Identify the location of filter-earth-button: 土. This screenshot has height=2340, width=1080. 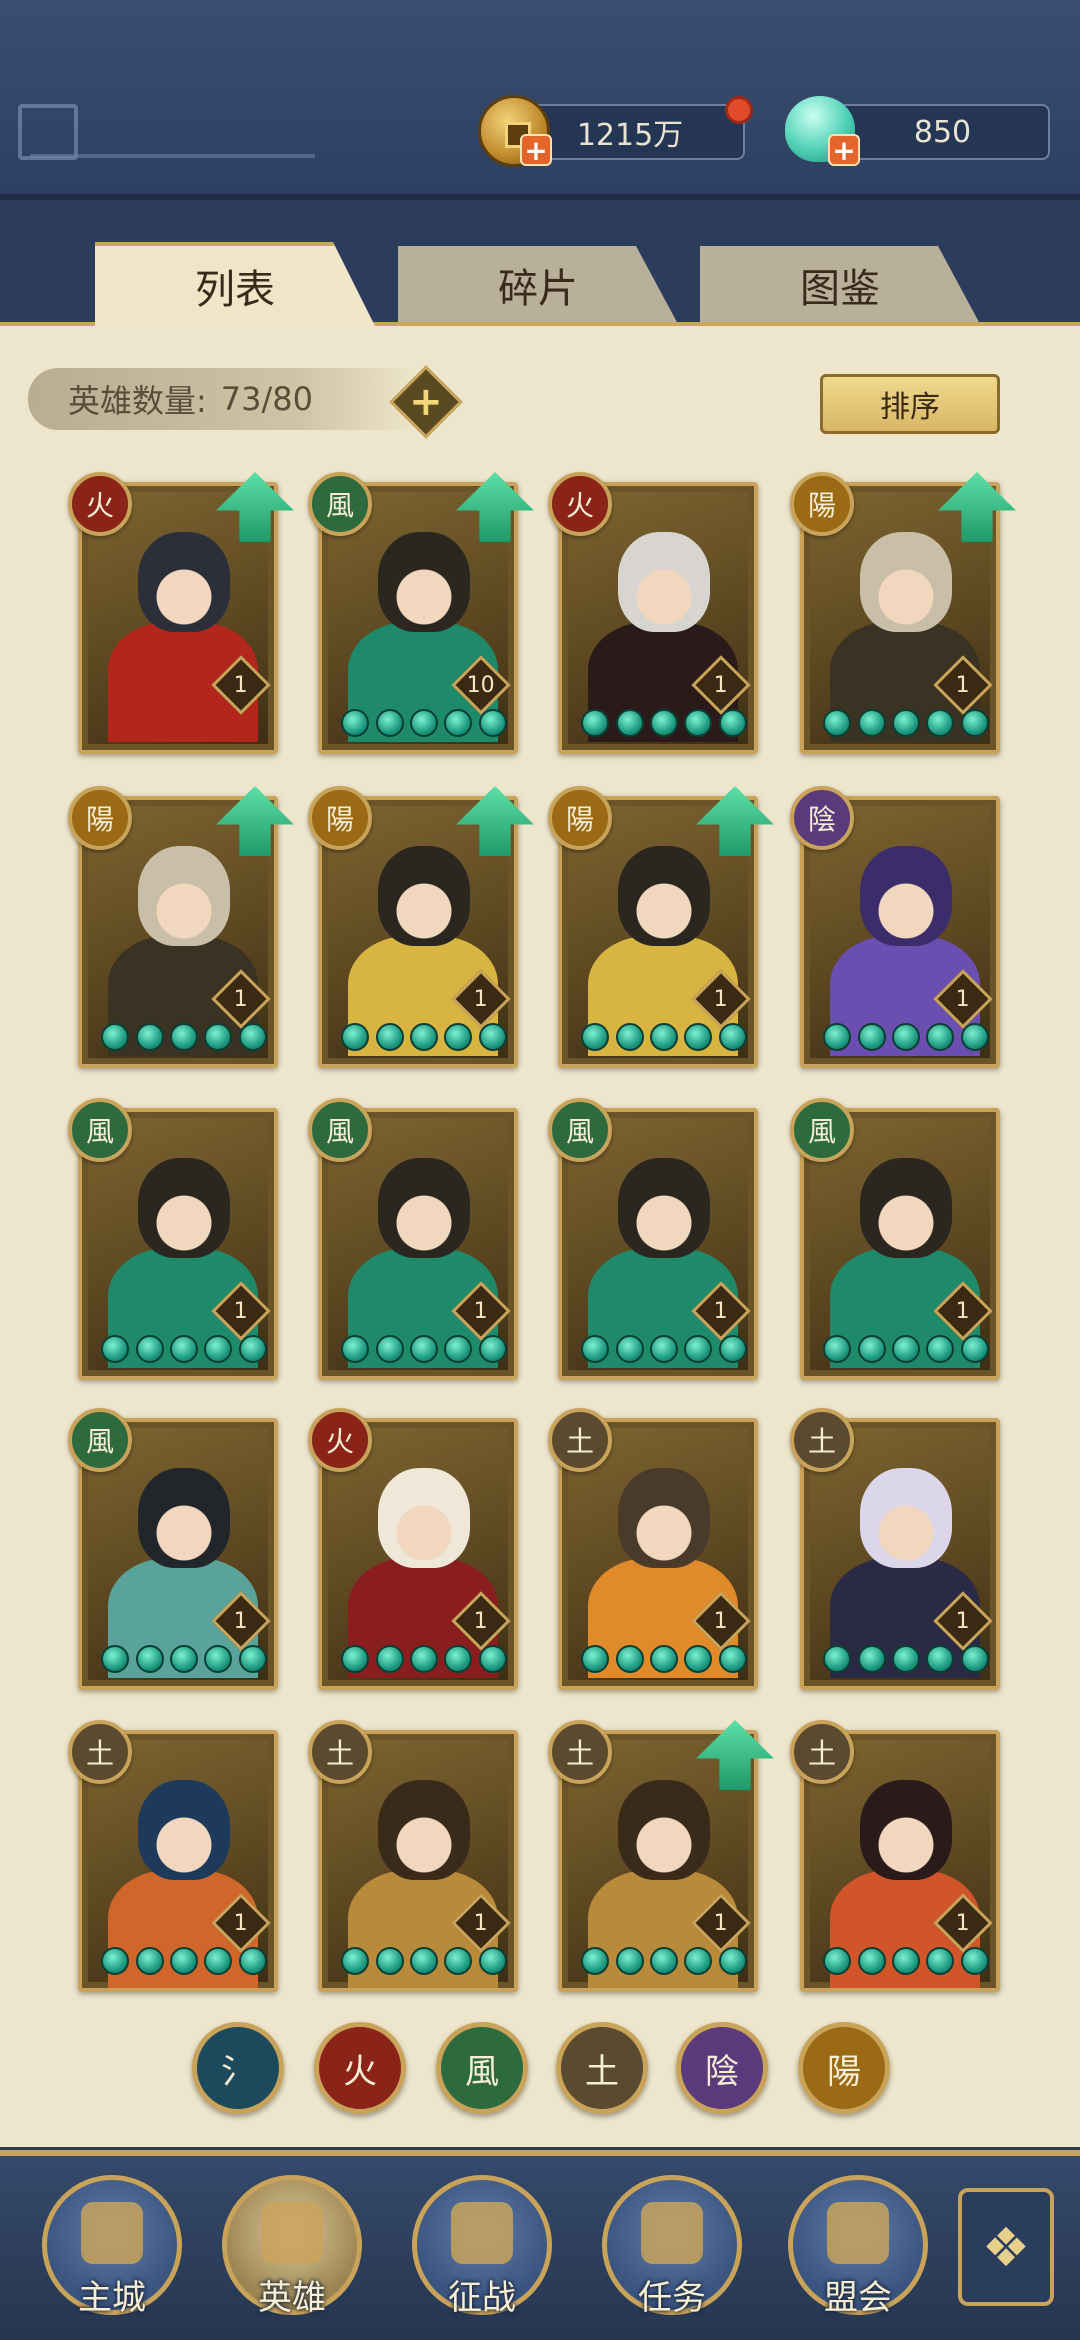
(602, 2068).